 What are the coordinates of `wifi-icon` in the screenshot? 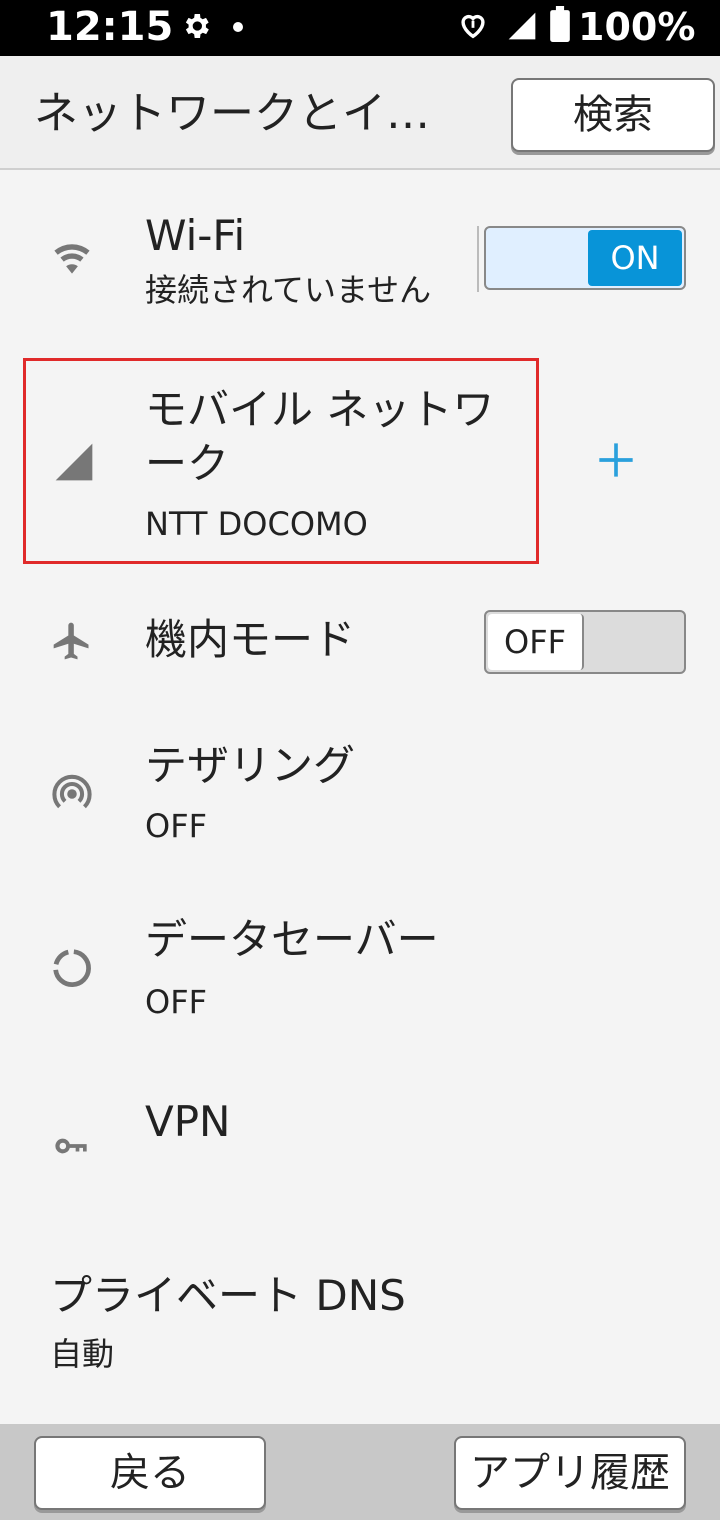 It's located at (72, 259).